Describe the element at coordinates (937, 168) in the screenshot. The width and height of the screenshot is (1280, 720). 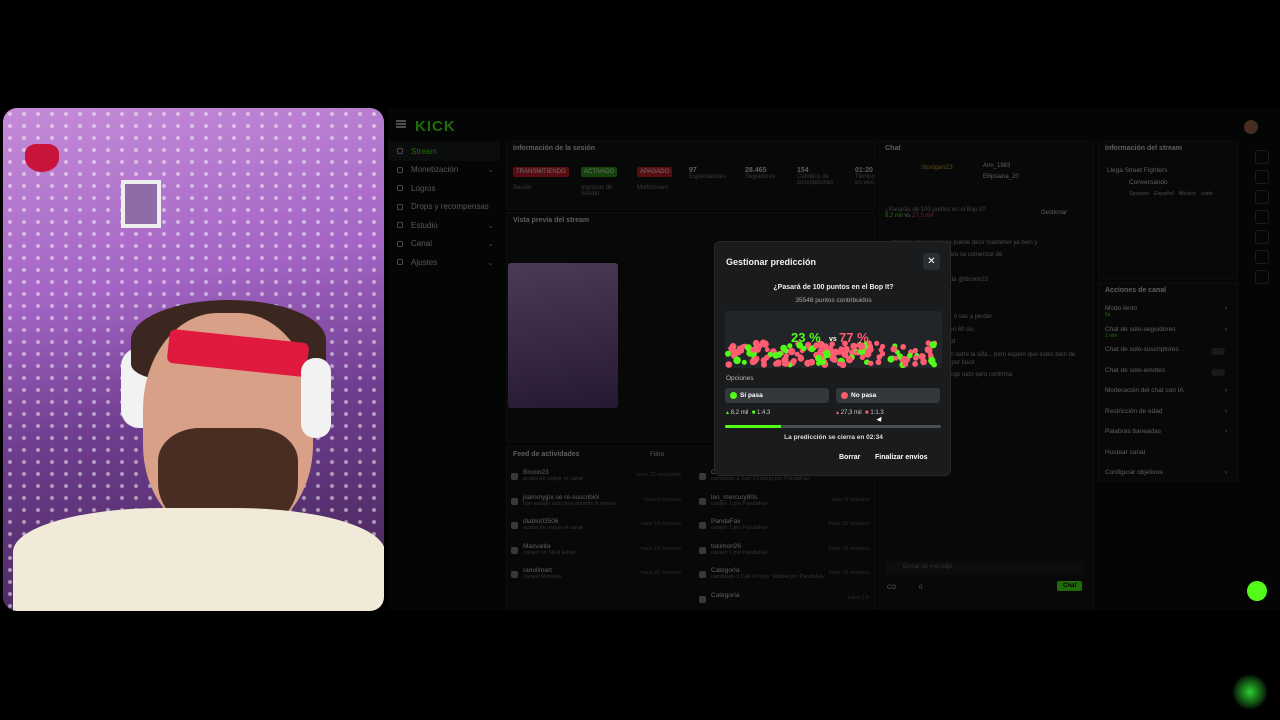
I see `top-user-1: Stonlgani23` at that location.